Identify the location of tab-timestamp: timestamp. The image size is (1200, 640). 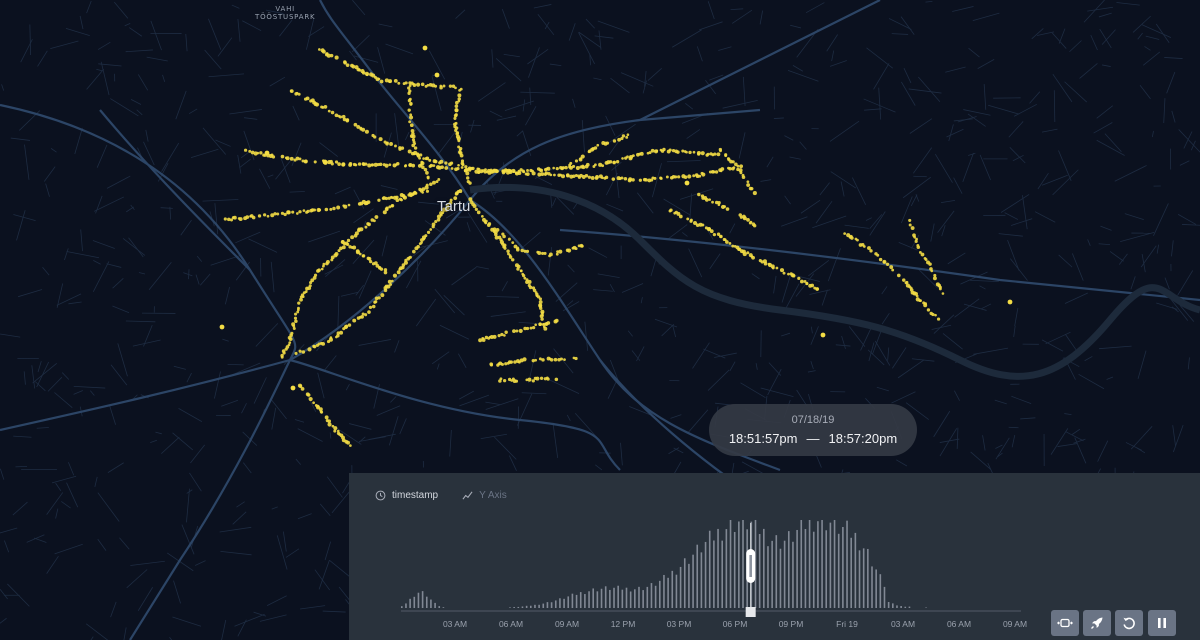
(406, 495).